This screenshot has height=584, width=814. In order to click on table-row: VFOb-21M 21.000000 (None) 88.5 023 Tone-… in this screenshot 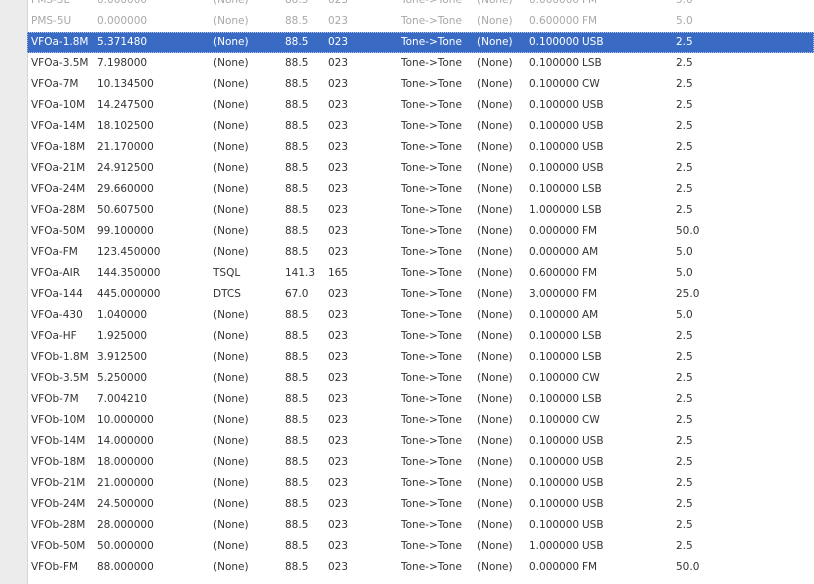, I will do `click(420, 483)`.